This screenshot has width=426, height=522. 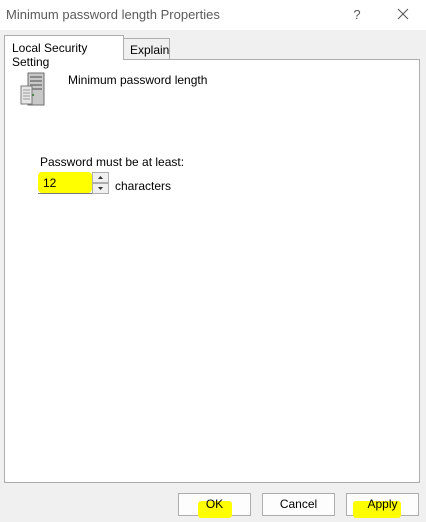 What do you see at coordinates (112, 162) in the screenshot?
I see `password-length-label: Password must be at least:` at bounding box center [112, 162].